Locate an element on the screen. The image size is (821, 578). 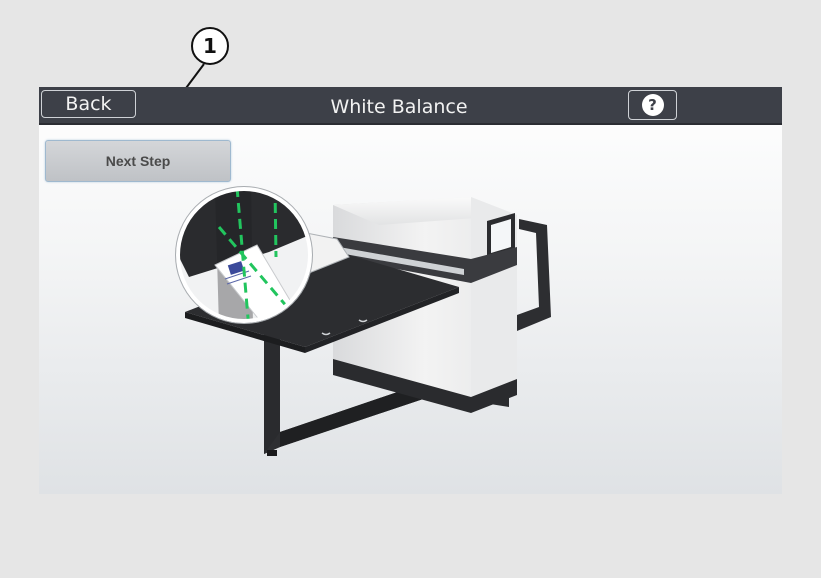
back-button-label: Back is located at coordinates (88, 104).